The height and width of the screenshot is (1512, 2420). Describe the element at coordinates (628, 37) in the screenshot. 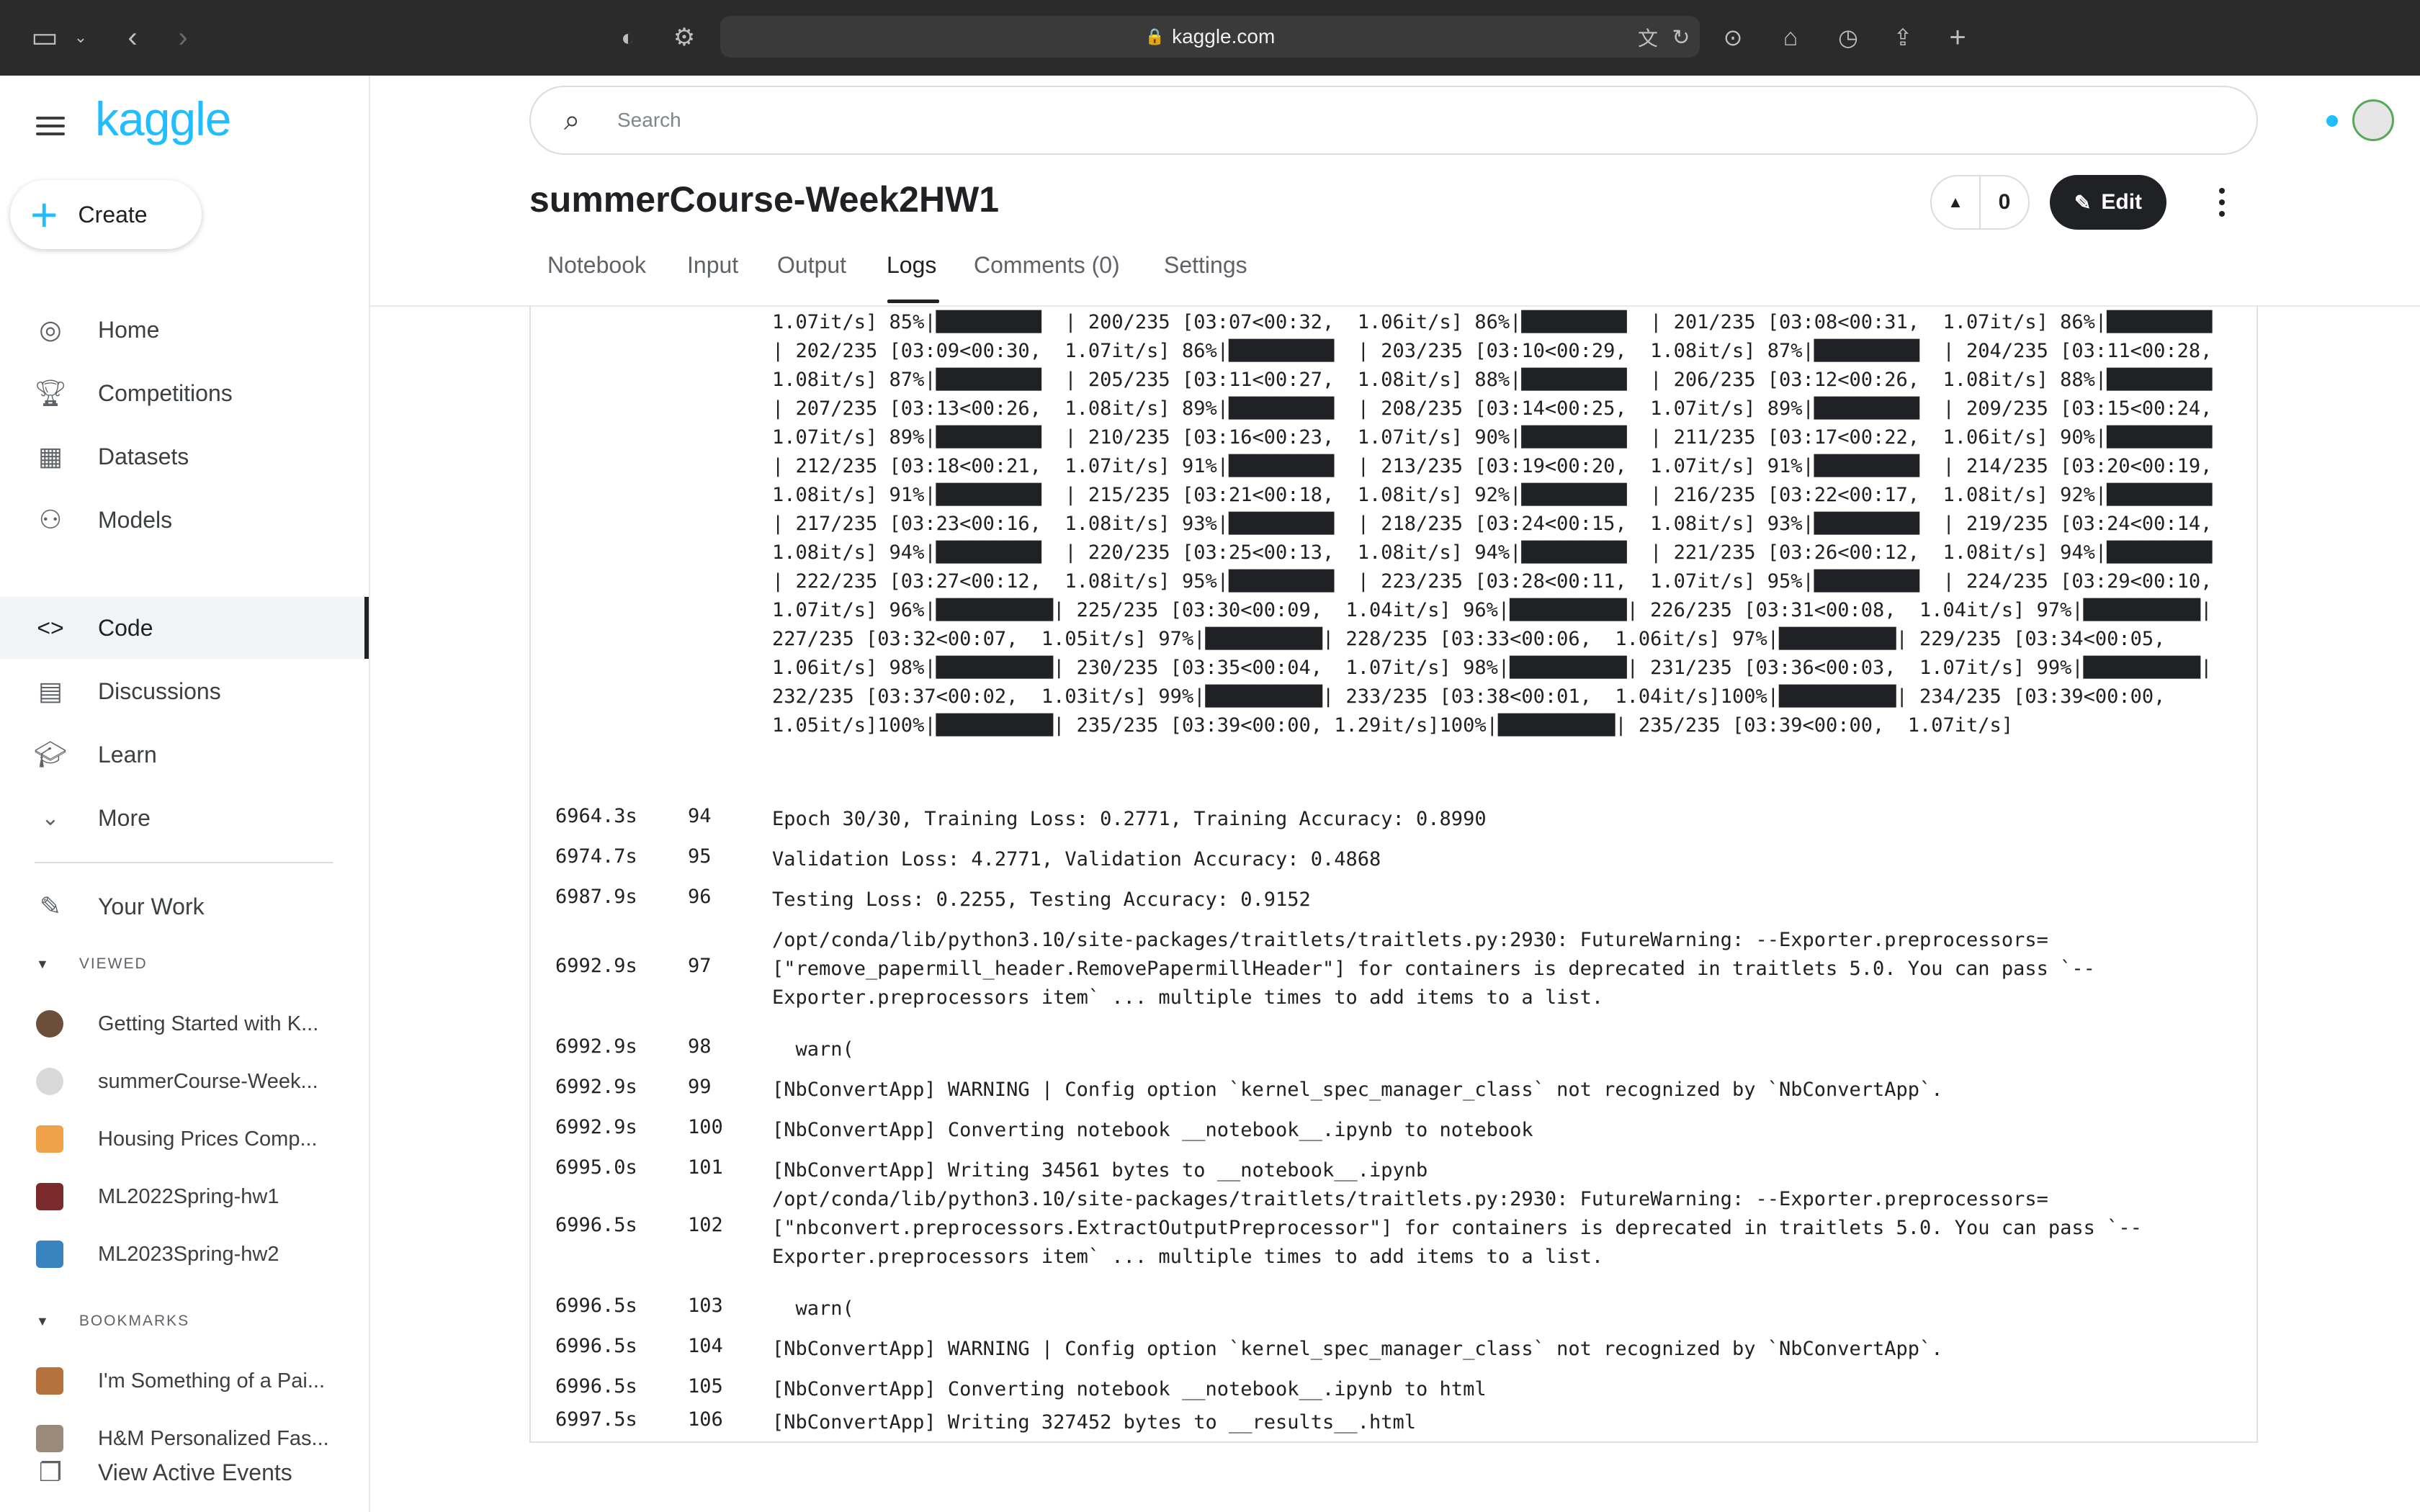

I see `shield-icon: ◐` at that location.